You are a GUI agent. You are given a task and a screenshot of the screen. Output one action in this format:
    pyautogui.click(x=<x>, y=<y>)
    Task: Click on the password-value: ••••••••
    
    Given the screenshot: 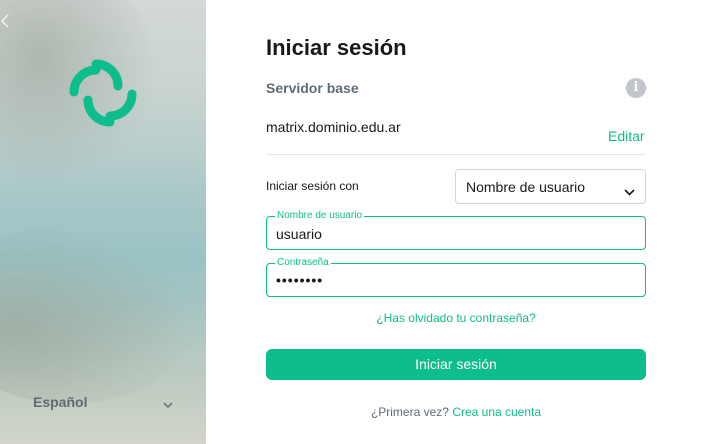 What is the action you would take?
    pyautogui.click(x=300, y=280)
    